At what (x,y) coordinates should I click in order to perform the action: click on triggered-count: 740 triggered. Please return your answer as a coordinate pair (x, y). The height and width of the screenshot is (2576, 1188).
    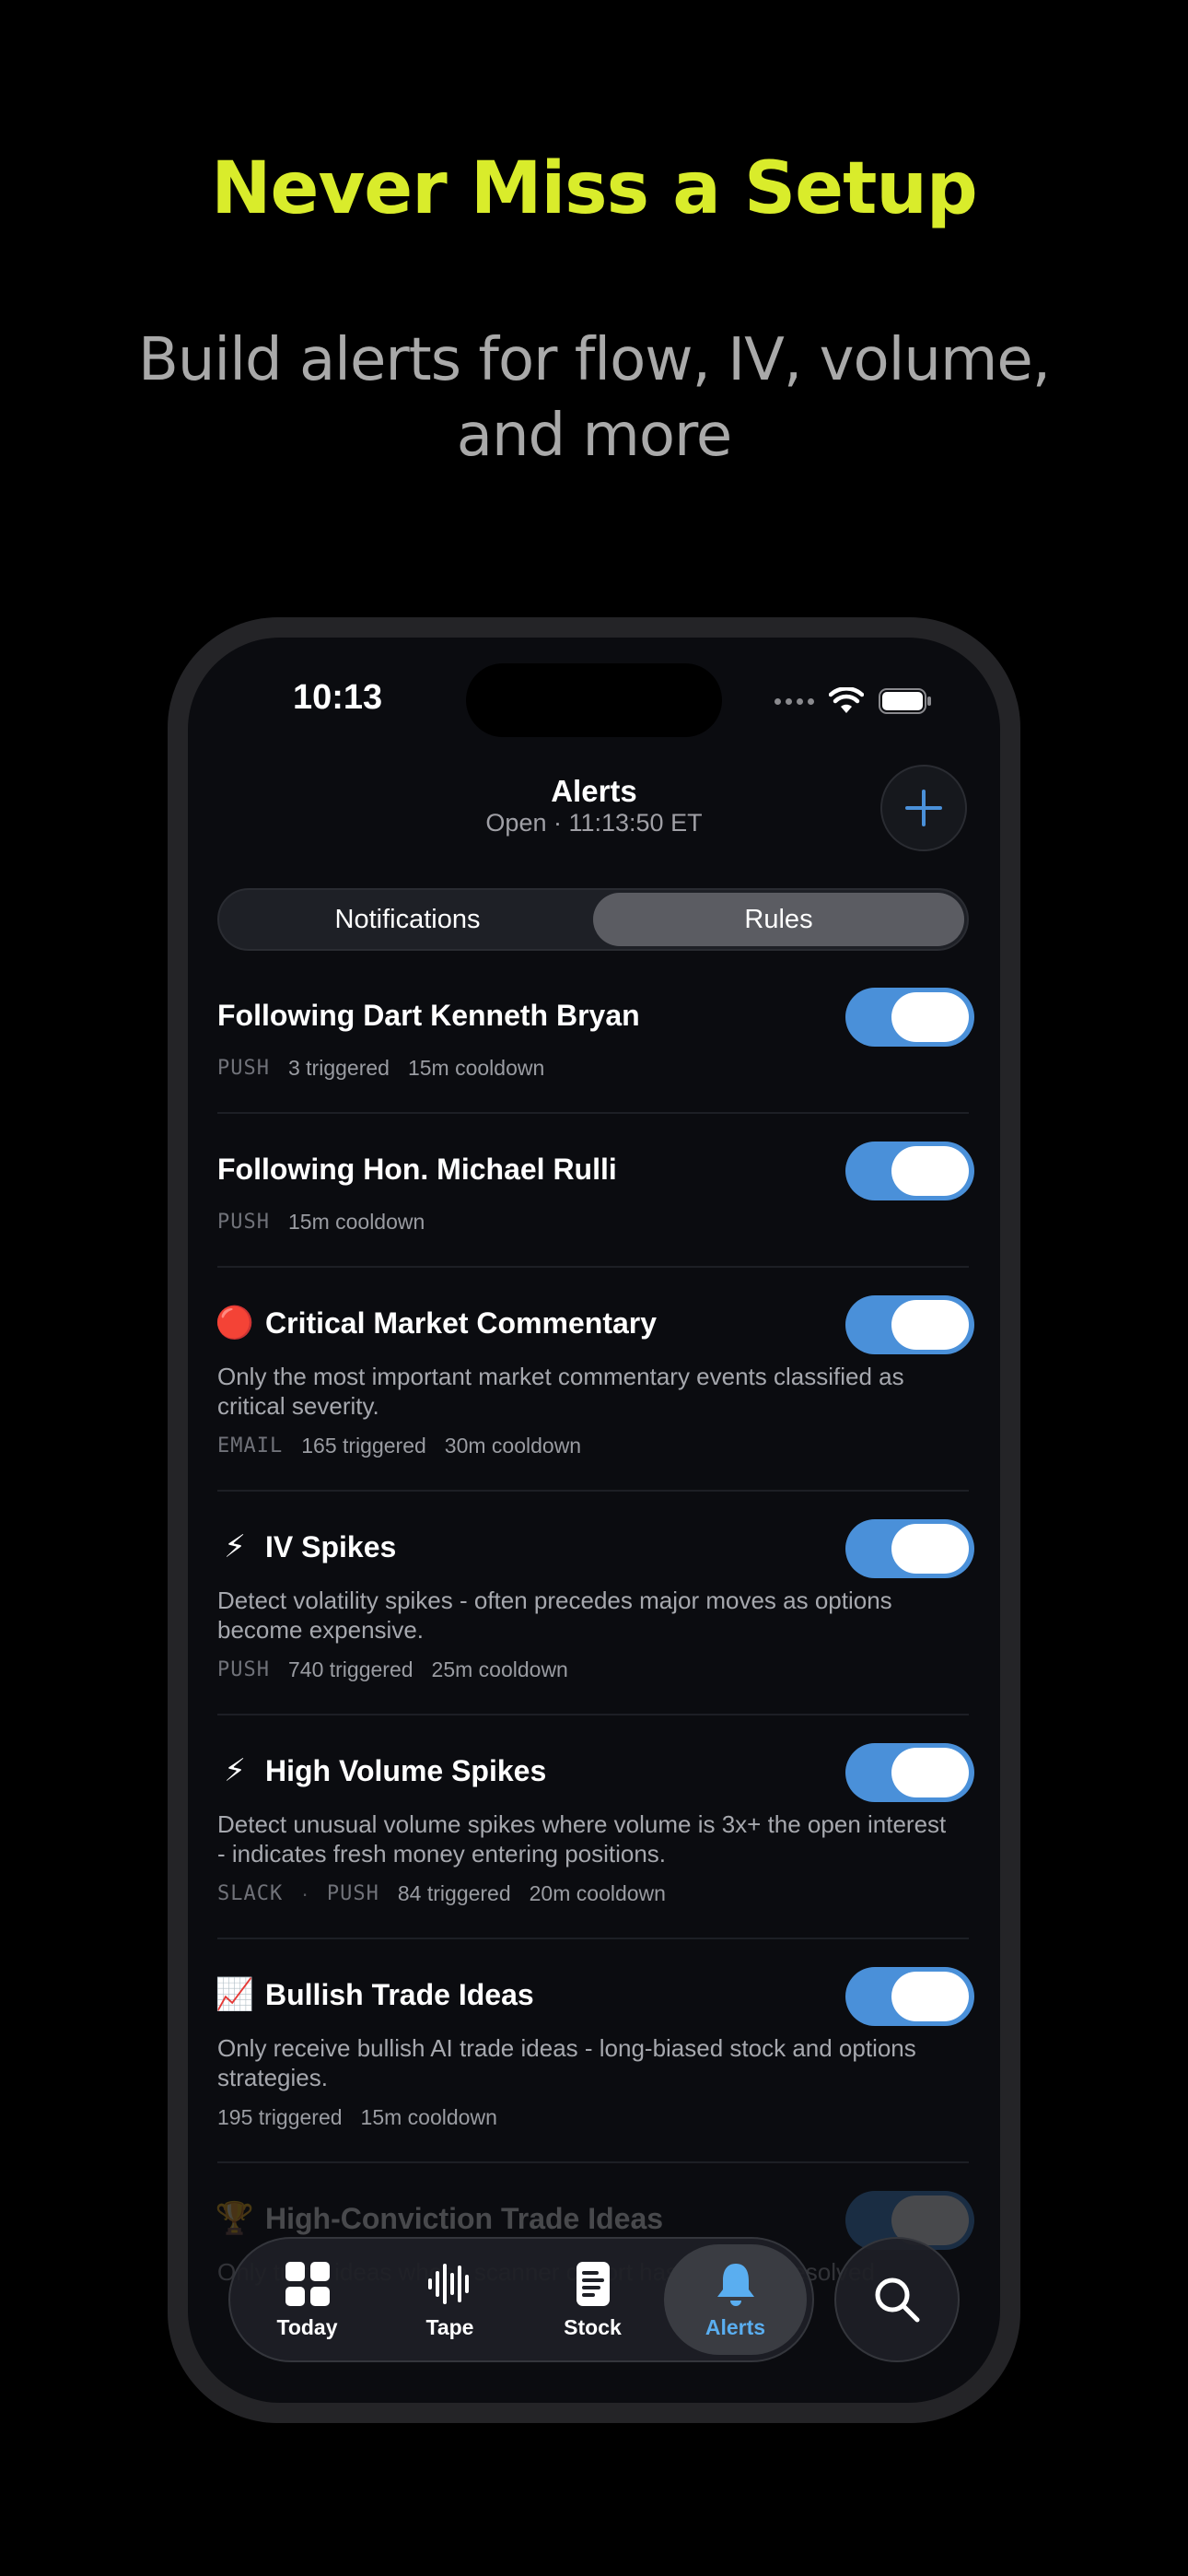
    Looking at the image, I should click on (350, 1669).